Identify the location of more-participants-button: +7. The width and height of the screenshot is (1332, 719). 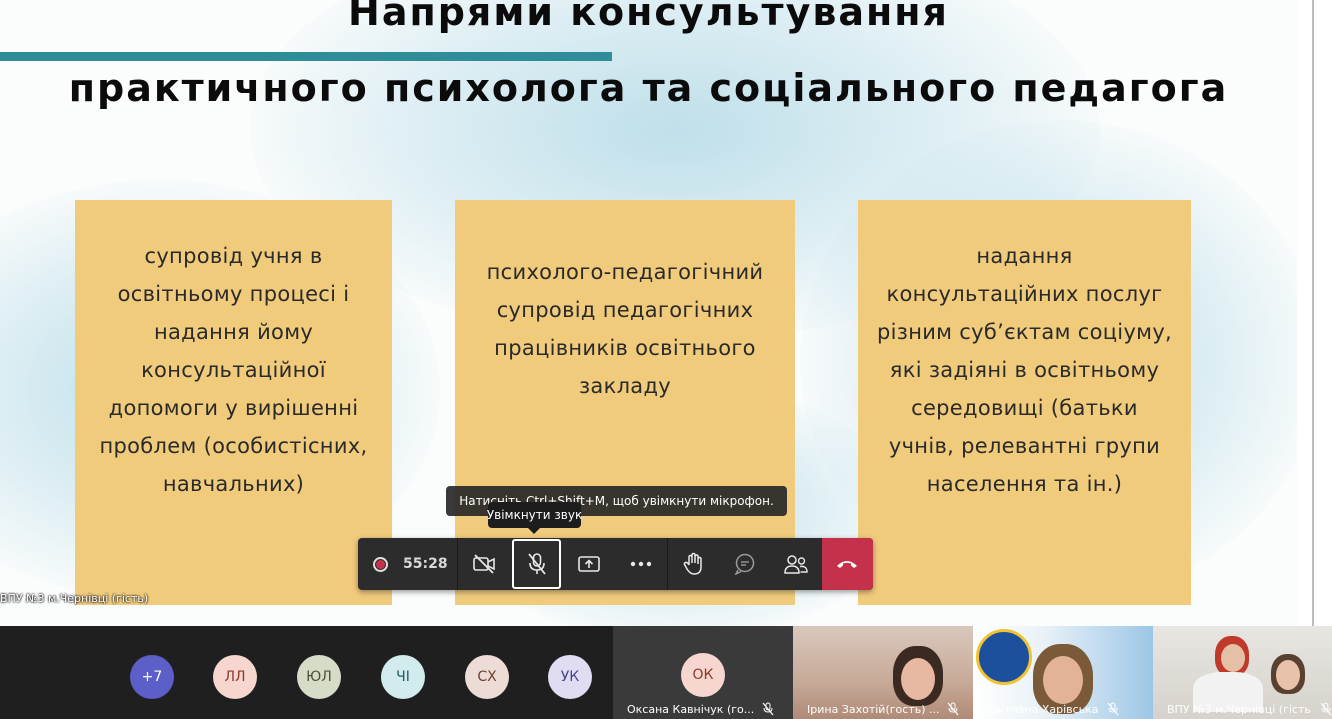
(152, 677).